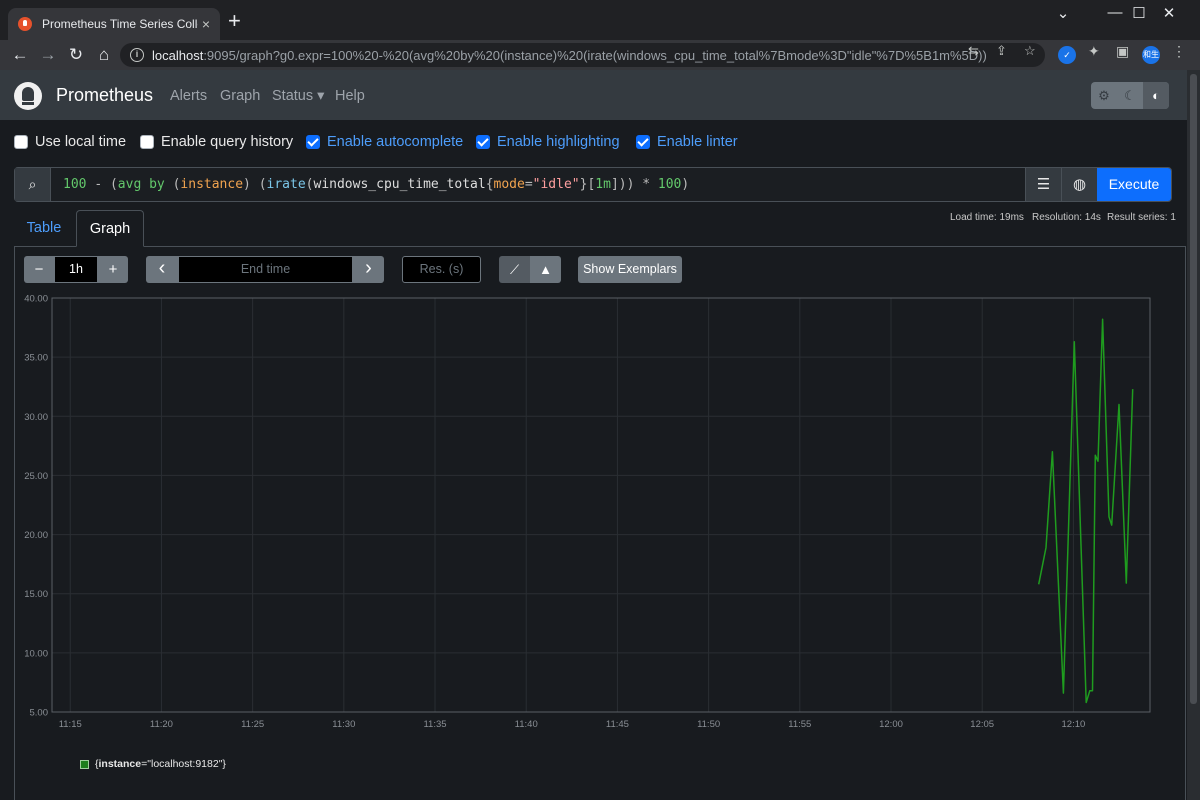  Describe the element at coordinates (36, 594) in the screenshot. I see `y-tick-label: 15.00` at that location.